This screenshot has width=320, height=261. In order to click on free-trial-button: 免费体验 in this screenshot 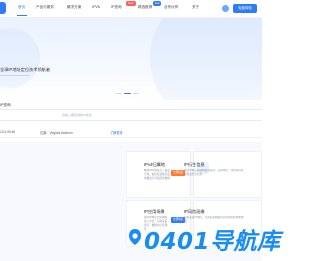, I will do `click(245, 8)`.